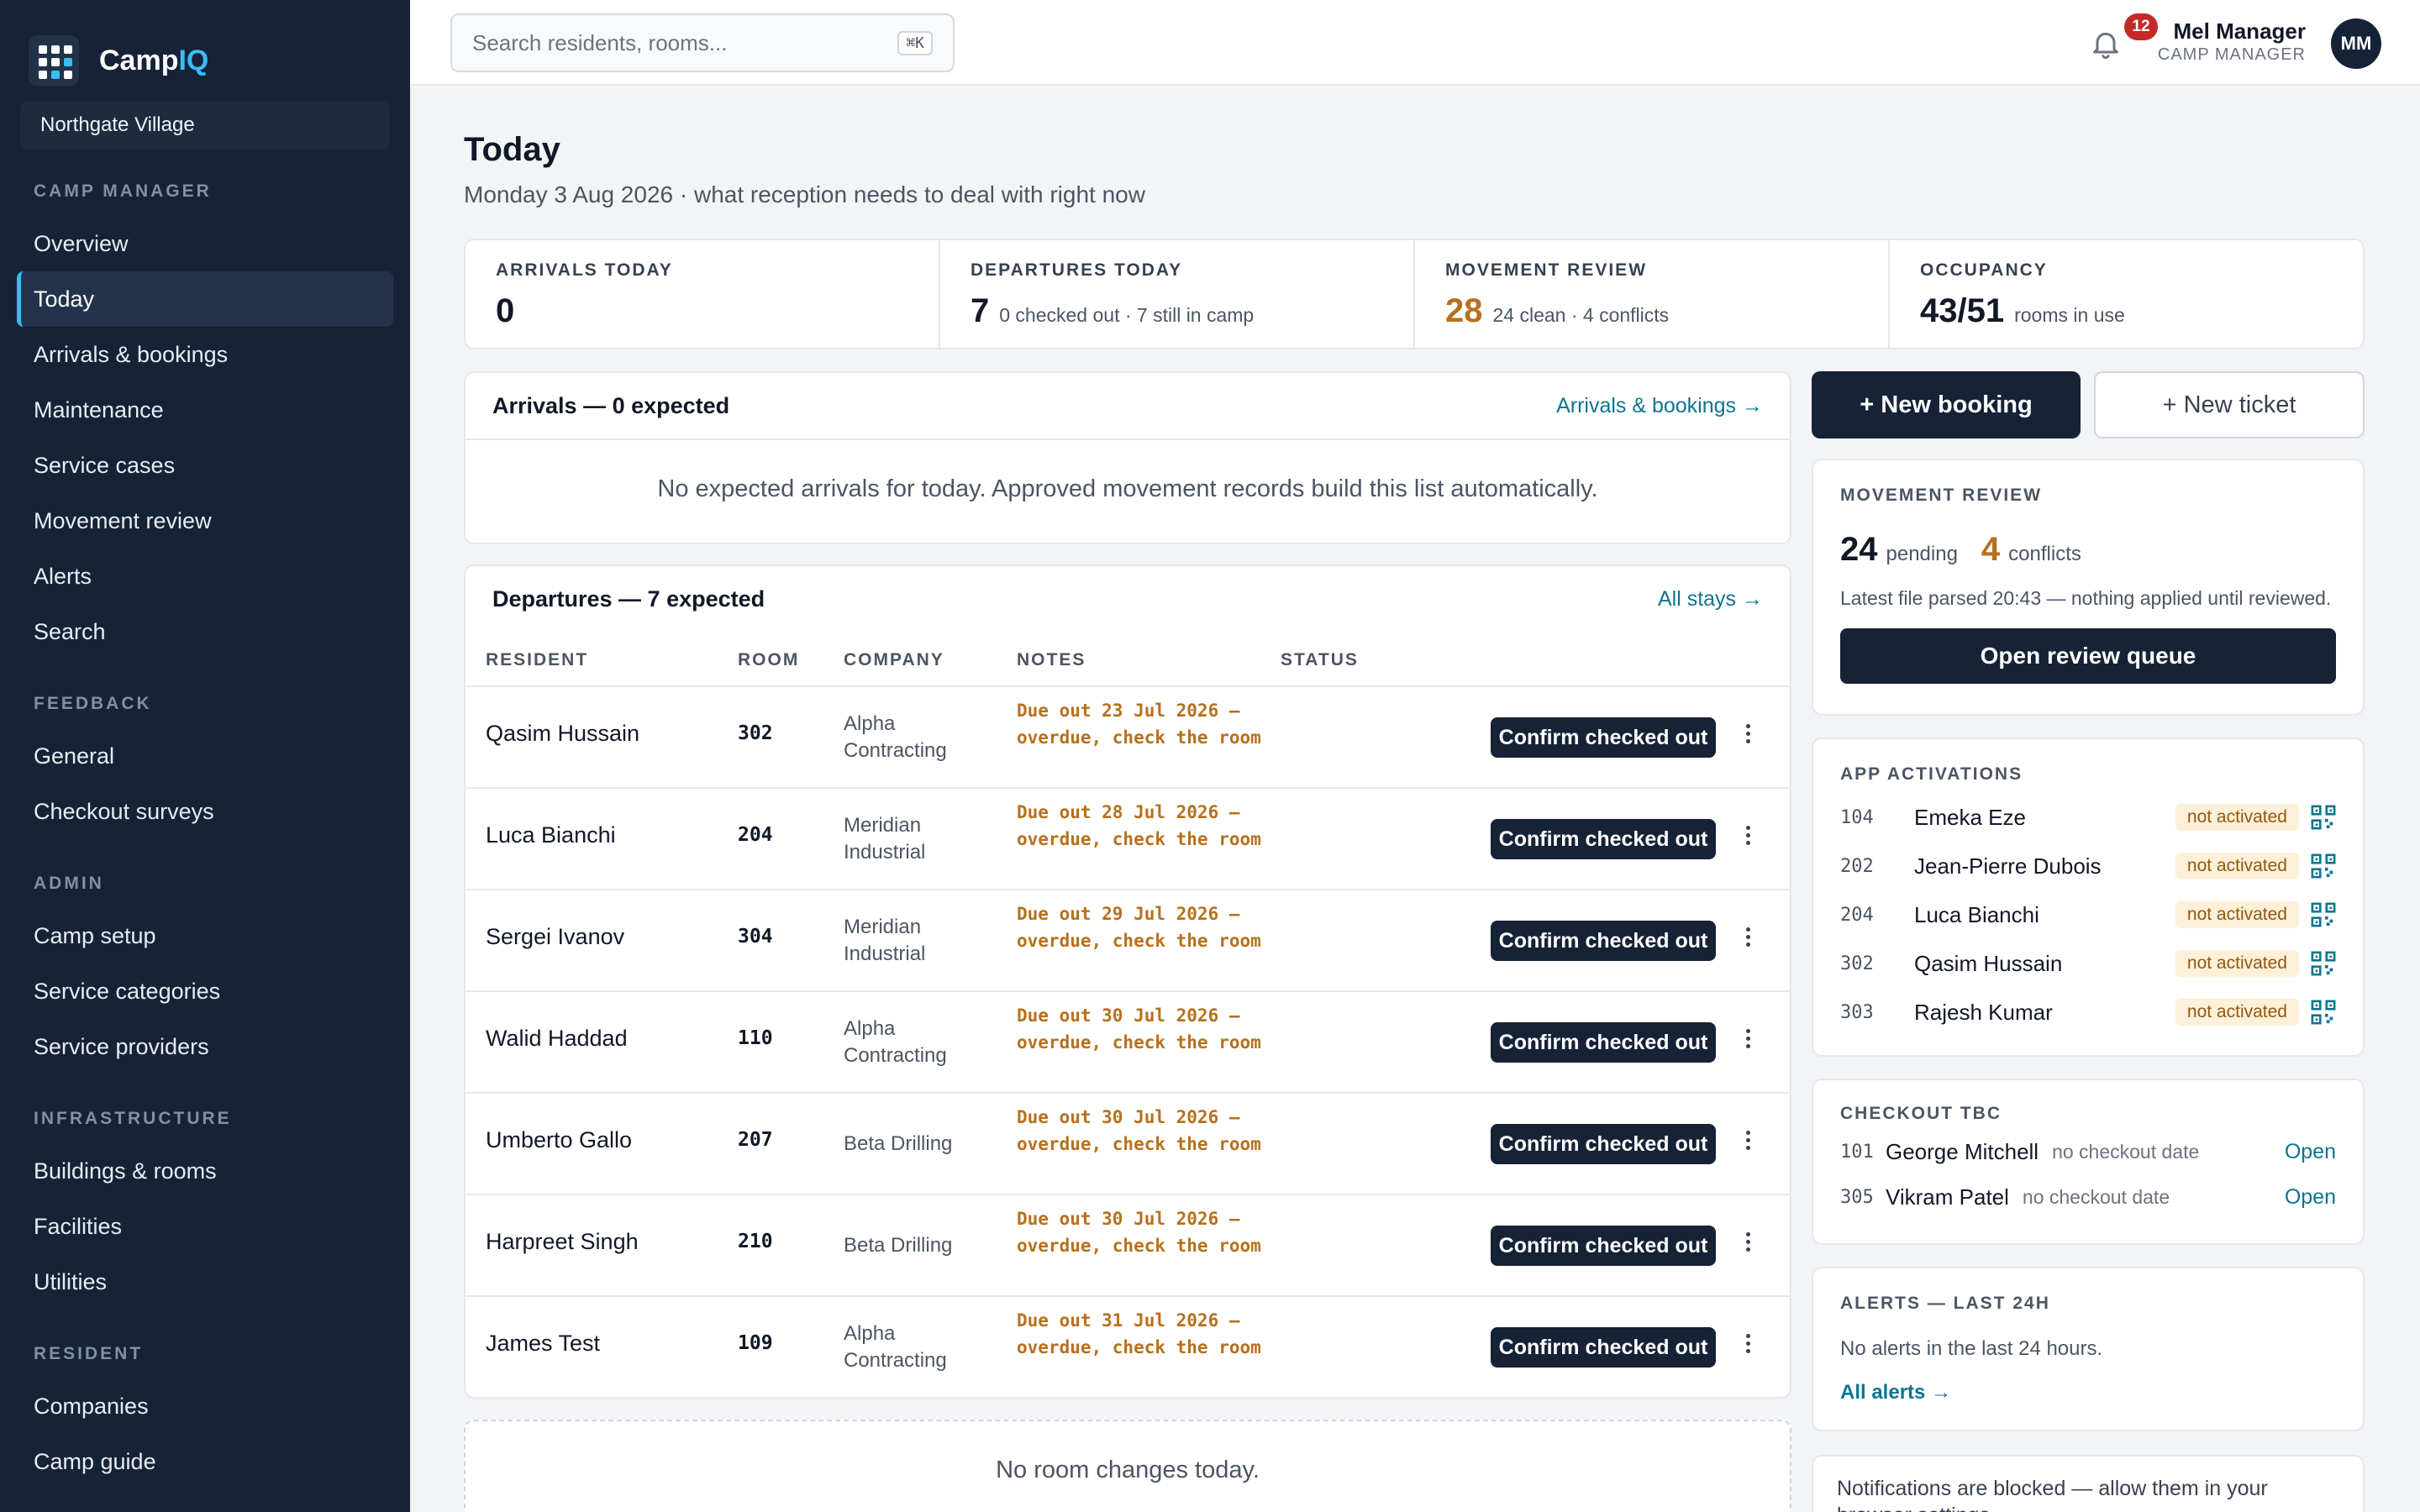 The image size is (2420, 1512). What do you see at coordinates (1857, 915) in the screenshot?
I see `room-number: 204` at bounding box center [1857, 915].